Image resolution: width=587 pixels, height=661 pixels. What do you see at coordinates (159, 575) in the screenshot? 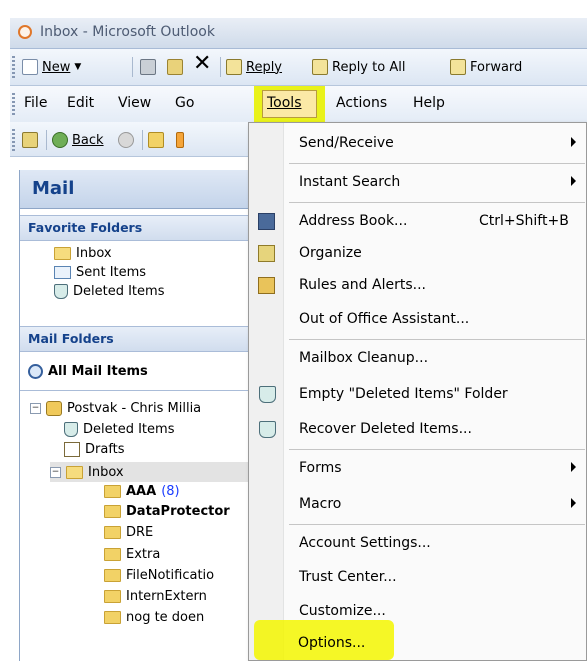
I see `subfolder-filenotification: FileNotificatio` at bounding box center [159, 575].